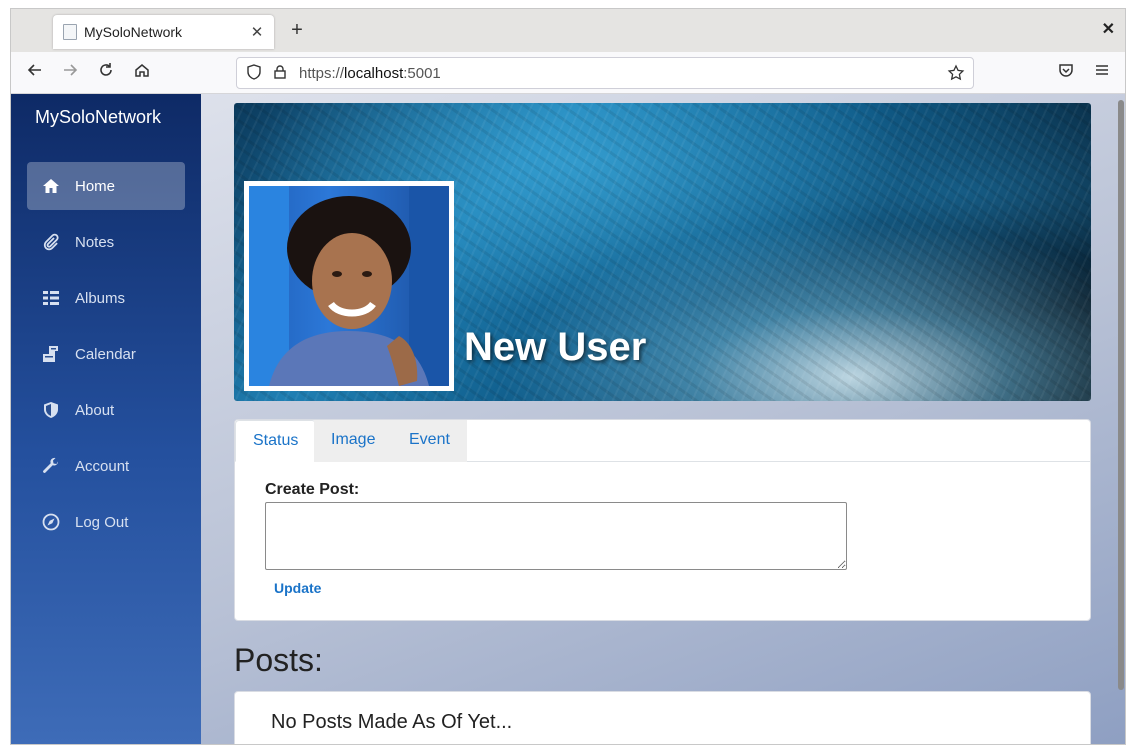 This screenshot has height=753, width=1136. Describe the element at coordinates (297, 30) in the screenshot. I see `new-tab-button: +` at that location.